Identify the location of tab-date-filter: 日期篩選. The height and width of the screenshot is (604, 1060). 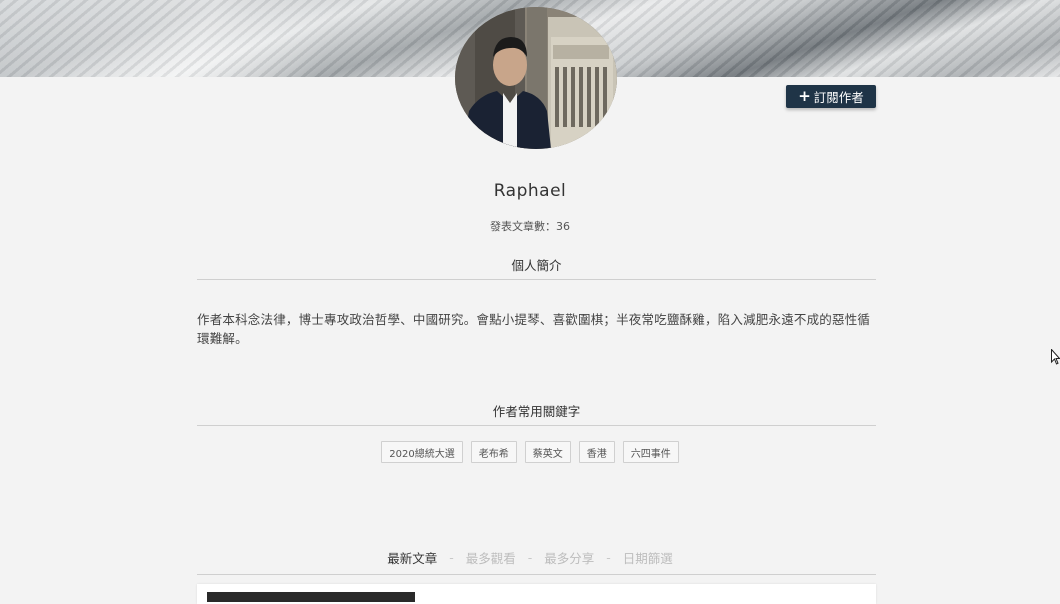
(648, 557).